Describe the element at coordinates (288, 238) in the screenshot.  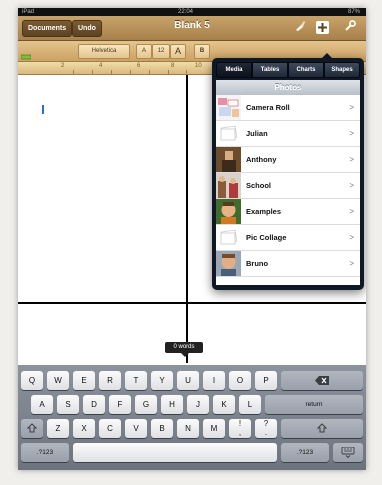
I see `album-pic-collage: Pic Collage >` at that location.